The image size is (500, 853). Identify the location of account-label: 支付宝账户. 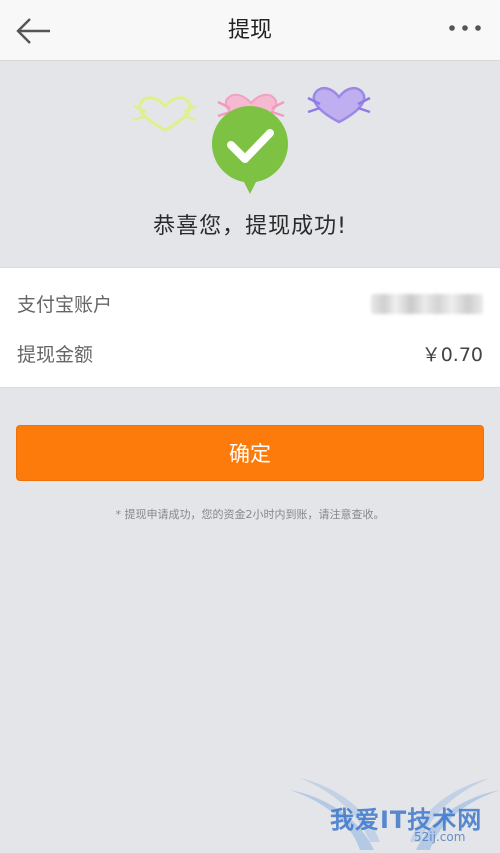
(65, 305).